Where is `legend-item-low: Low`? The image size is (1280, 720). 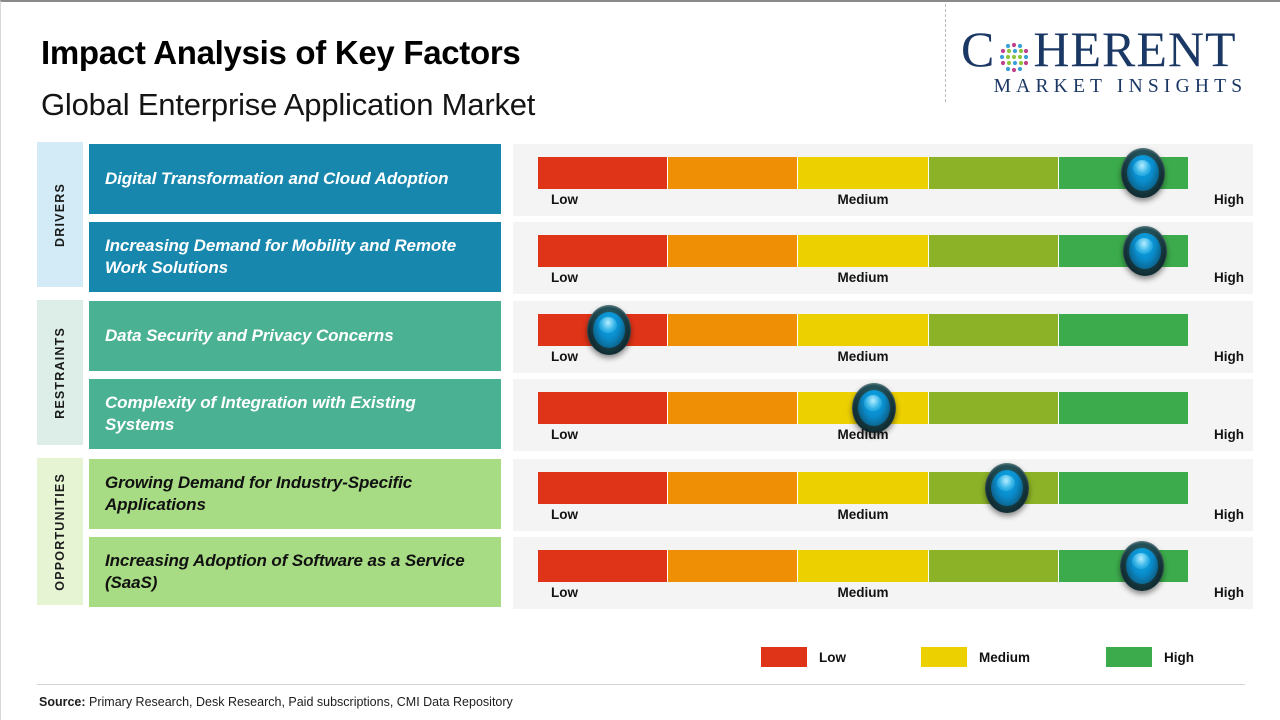
legend-item-low: Low is located at coordinates (803, 657).